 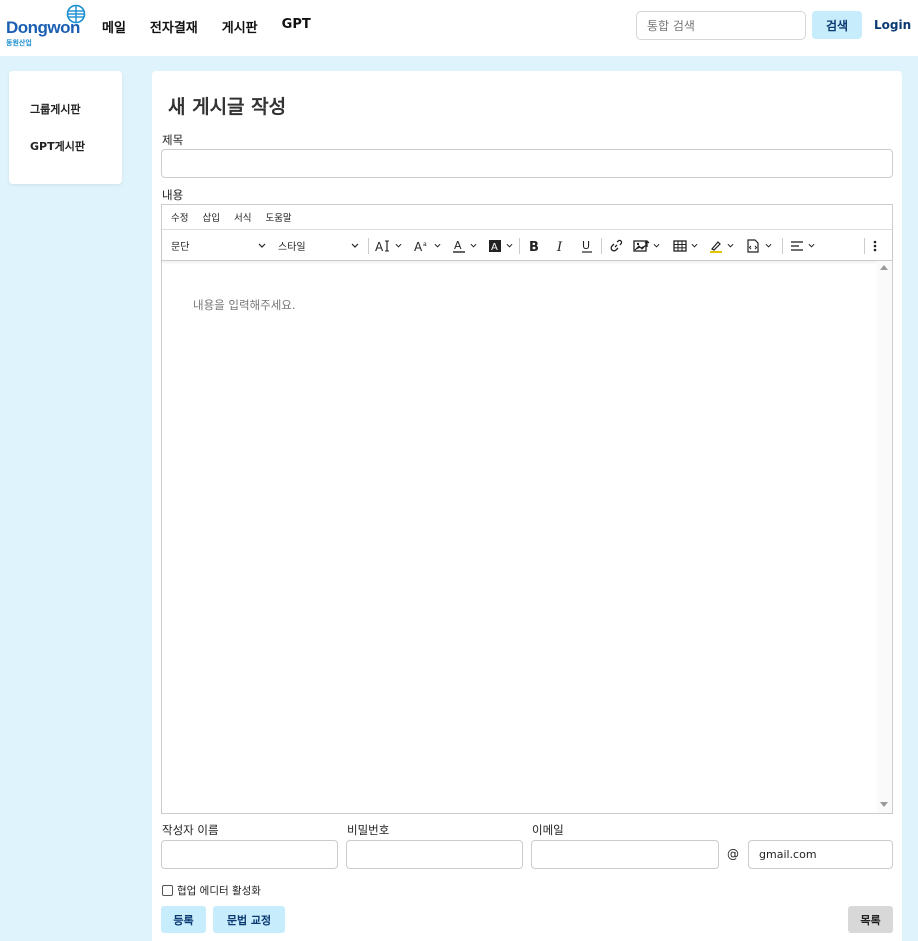 What do you see at coordinates (797, 245) in the screenshot?
I see `align-left-icon` at bounding box center [797, 245].